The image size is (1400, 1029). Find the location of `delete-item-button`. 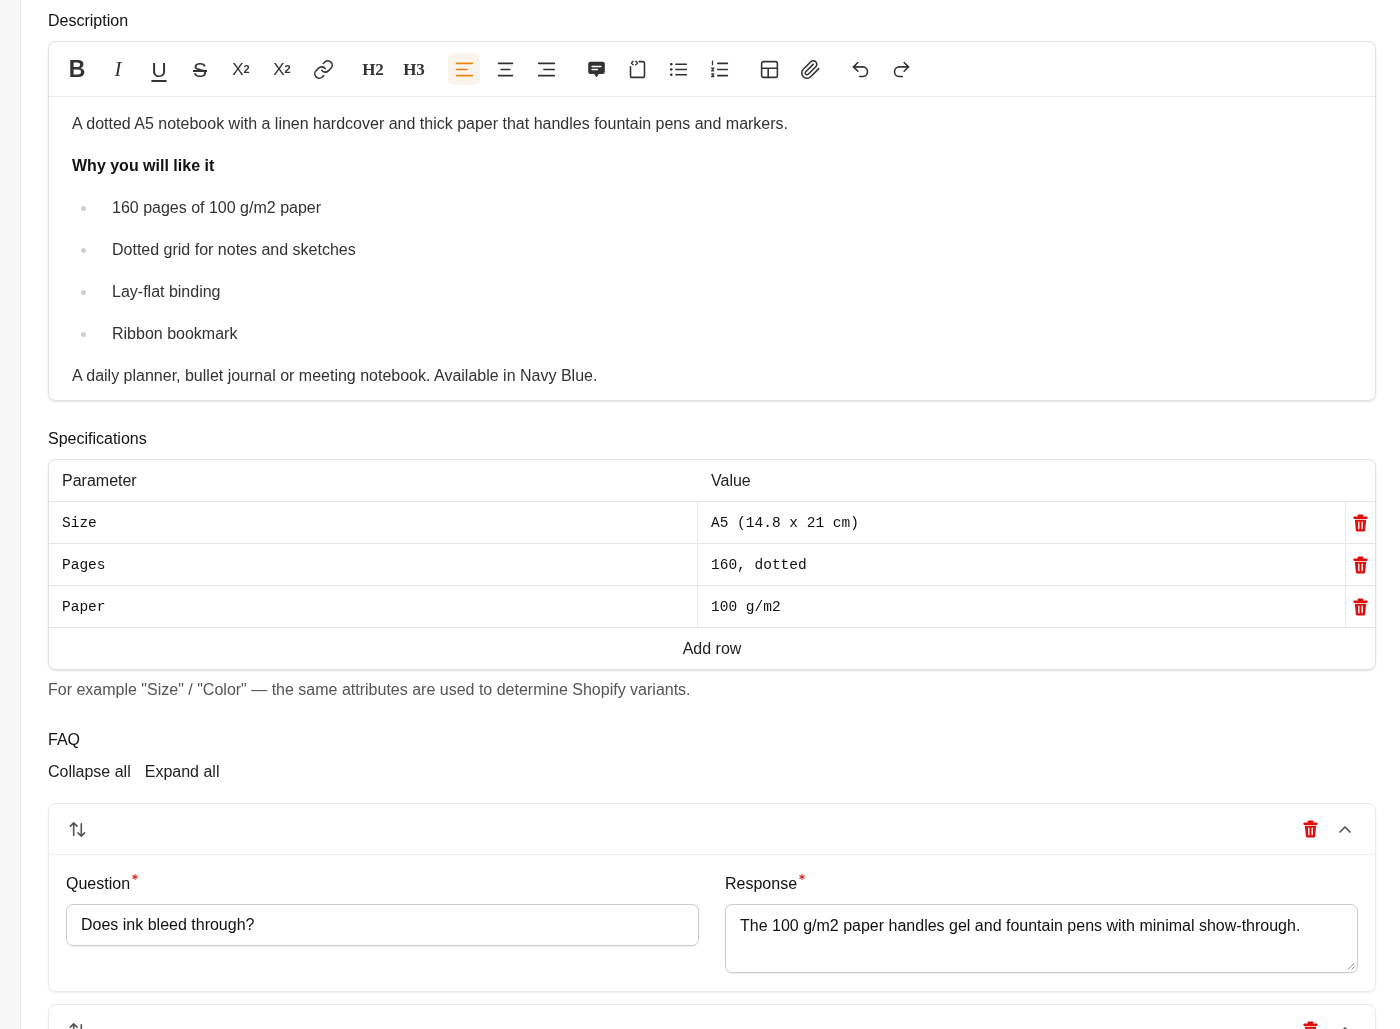

delete-item-button is located at coordinates (1310, 829).